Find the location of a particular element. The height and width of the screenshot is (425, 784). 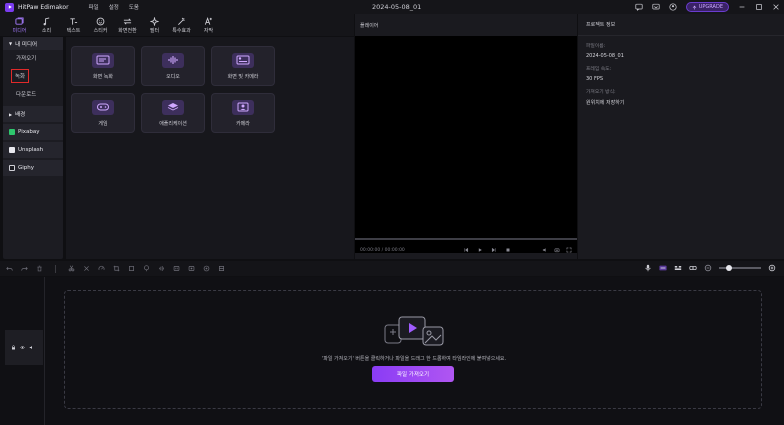

sidebar-item-label: 다운로드 is located at coordinates (26, 95).